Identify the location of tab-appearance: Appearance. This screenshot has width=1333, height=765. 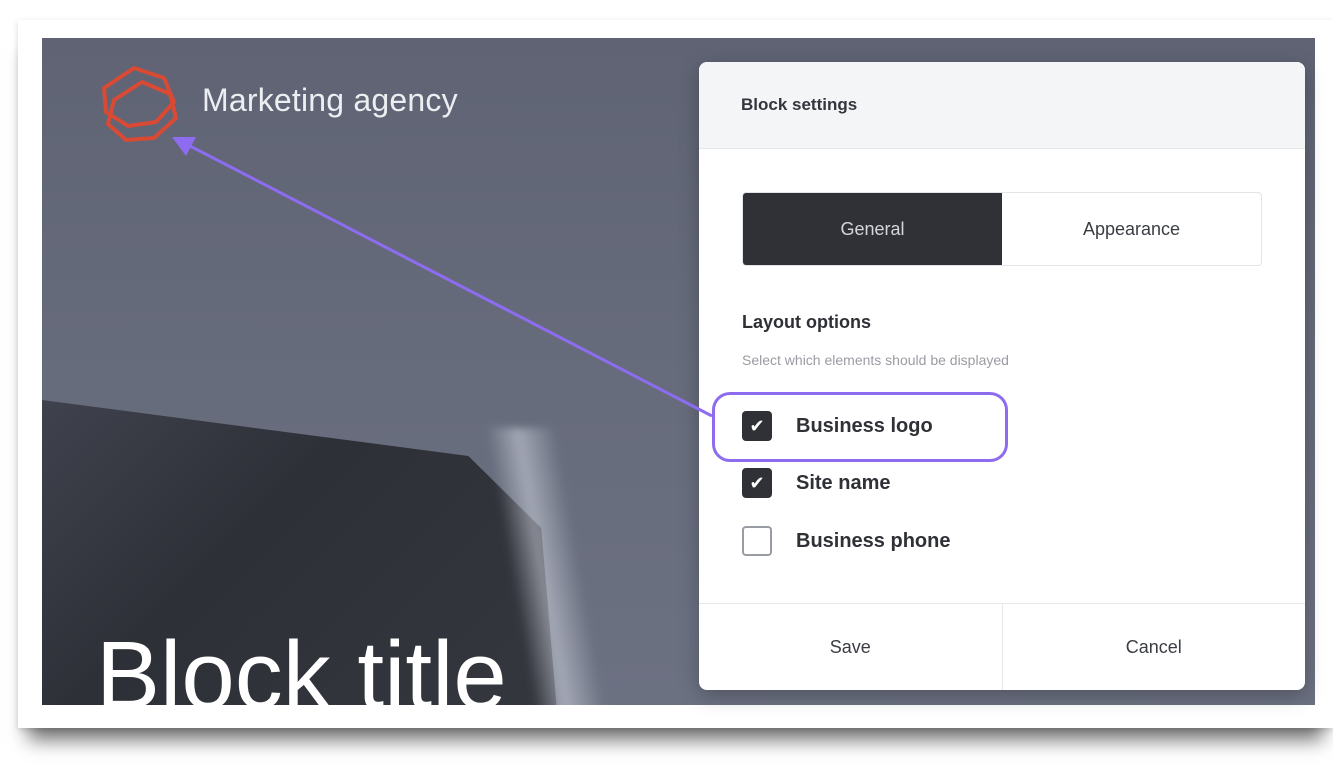
(1131, 229).